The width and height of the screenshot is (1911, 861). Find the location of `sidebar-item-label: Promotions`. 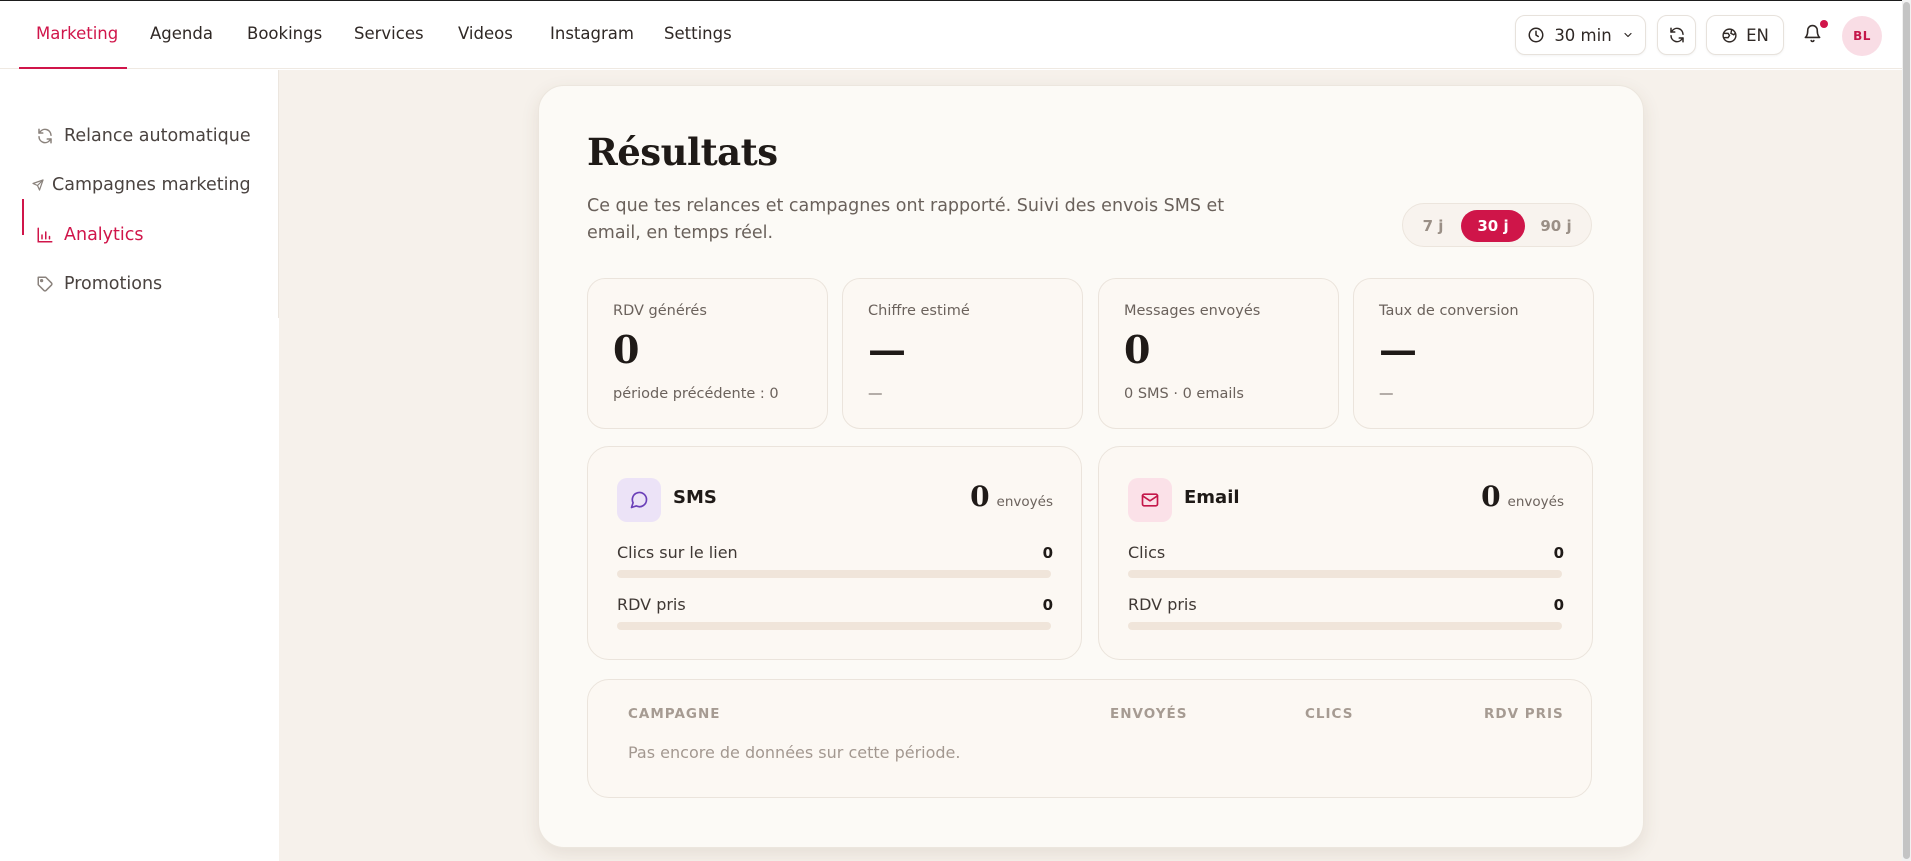

sidebar-item-label: Promotions is located at coordinates (113, 284).